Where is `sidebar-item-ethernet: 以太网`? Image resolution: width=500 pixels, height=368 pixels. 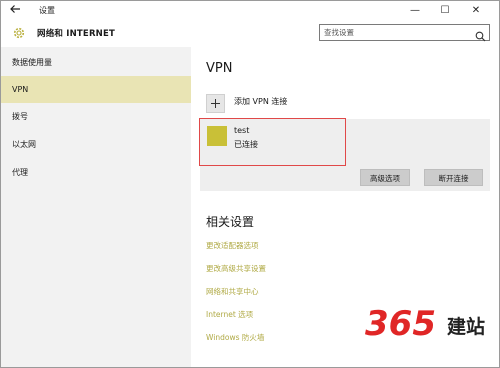 sidebar-item-ethernet: 以太网 is located at coordinates (96, 144).